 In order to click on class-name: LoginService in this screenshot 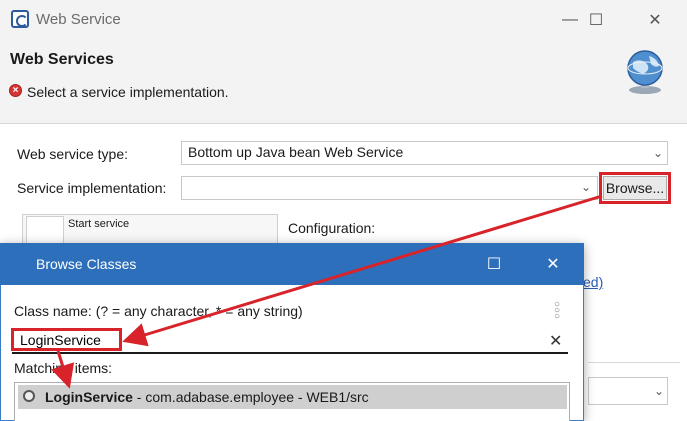, I will do `click(89, 397)`.